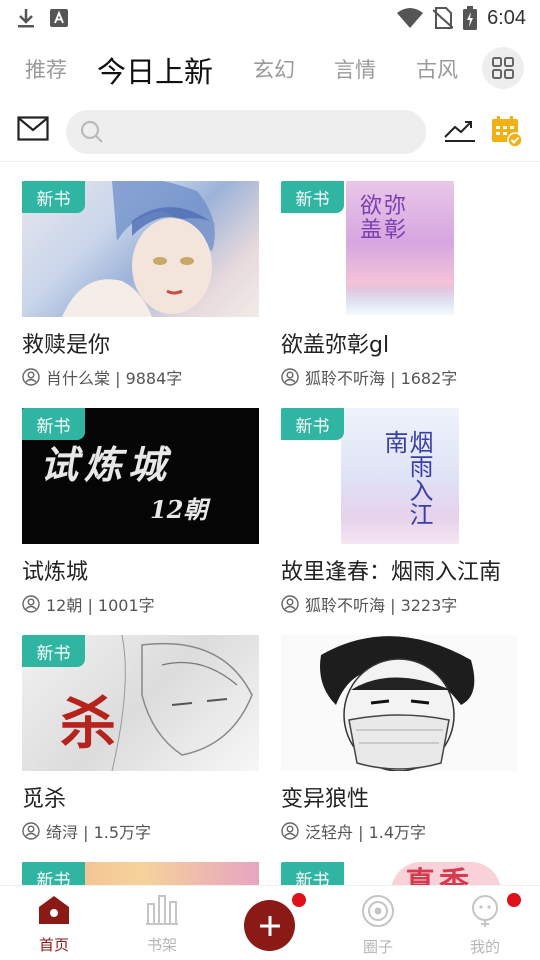 The width and height of the screenshot is (540, 960). What do you see at coordinates (507, 131) in the screenshot?
I see `checkin-calendar-icon` at bounding box center [507, 131].